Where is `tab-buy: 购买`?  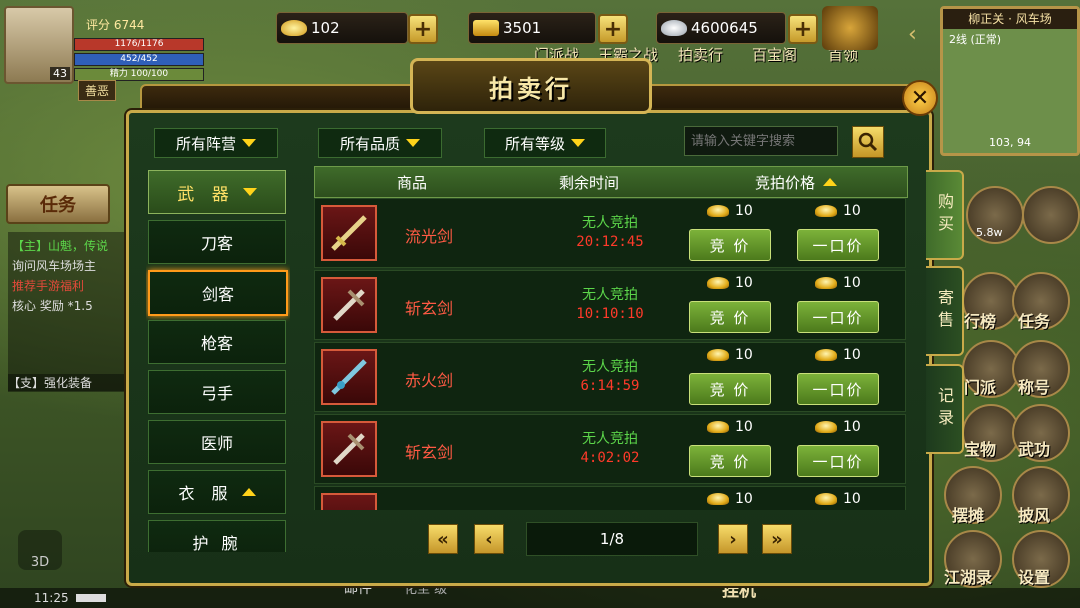 tab-buy: 购买 is located at coordinates (945, 215).